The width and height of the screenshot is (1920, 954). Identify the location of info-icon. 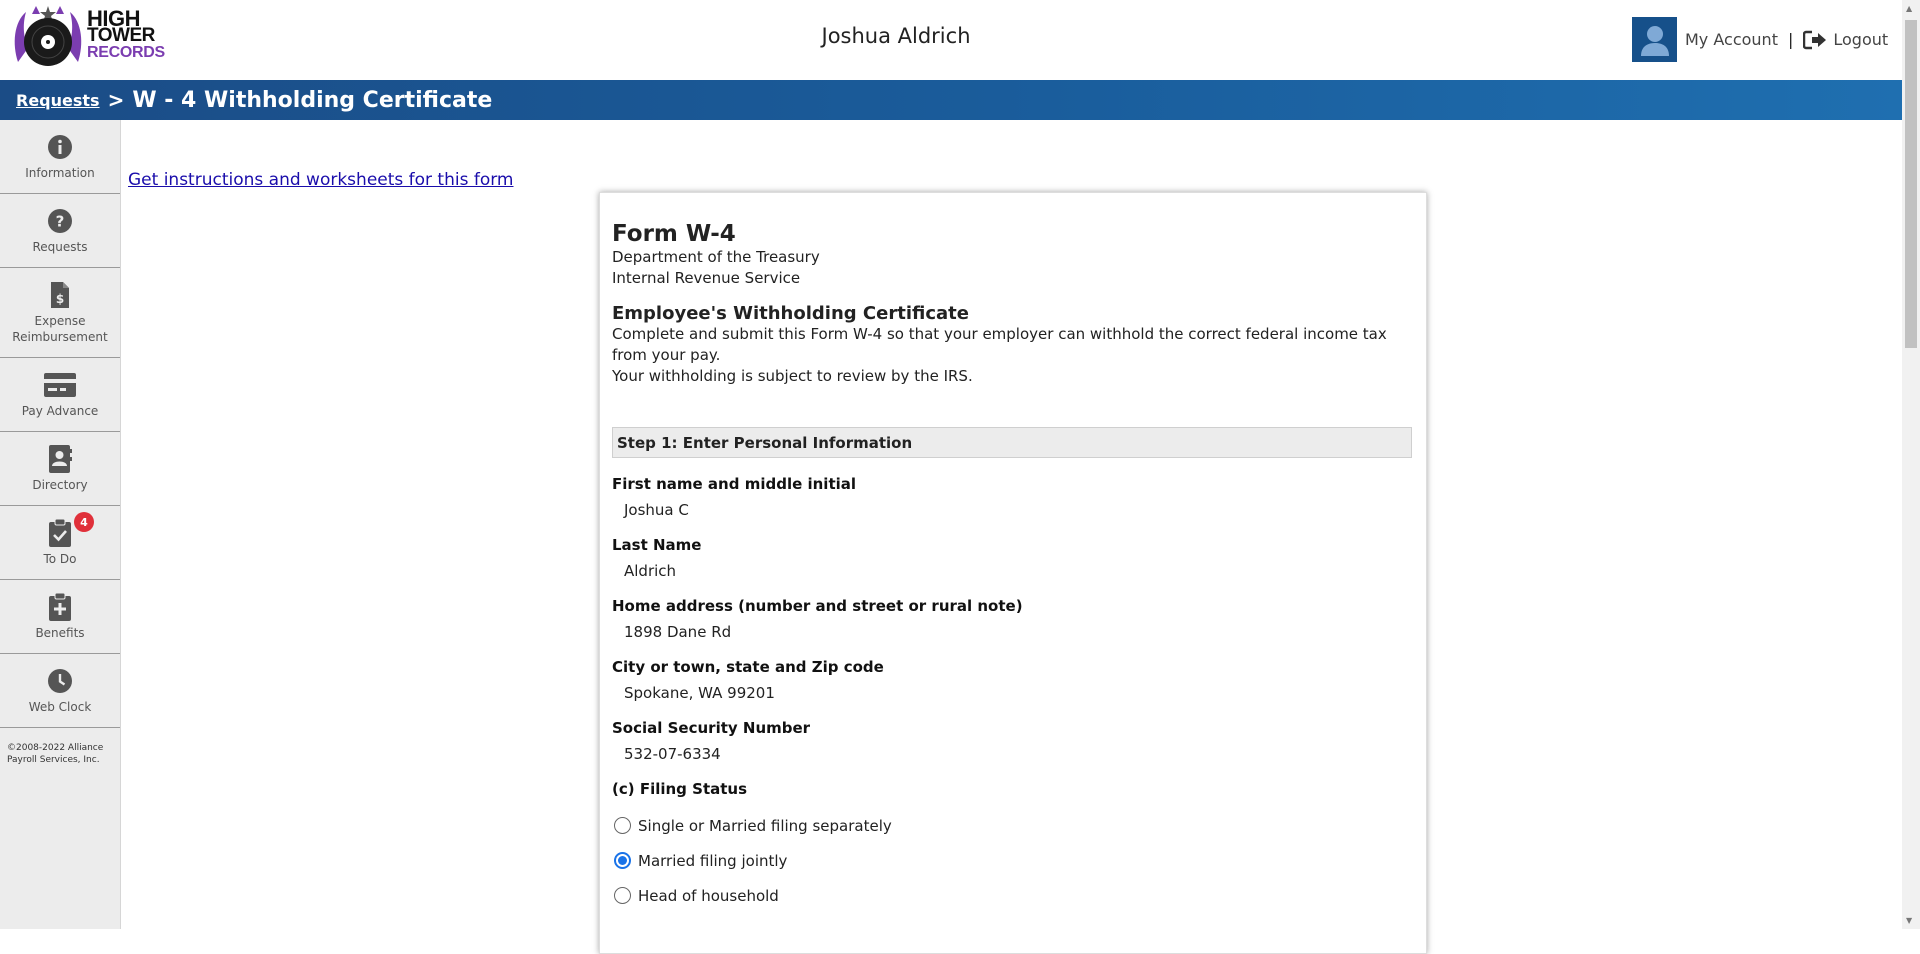
(60, 147).